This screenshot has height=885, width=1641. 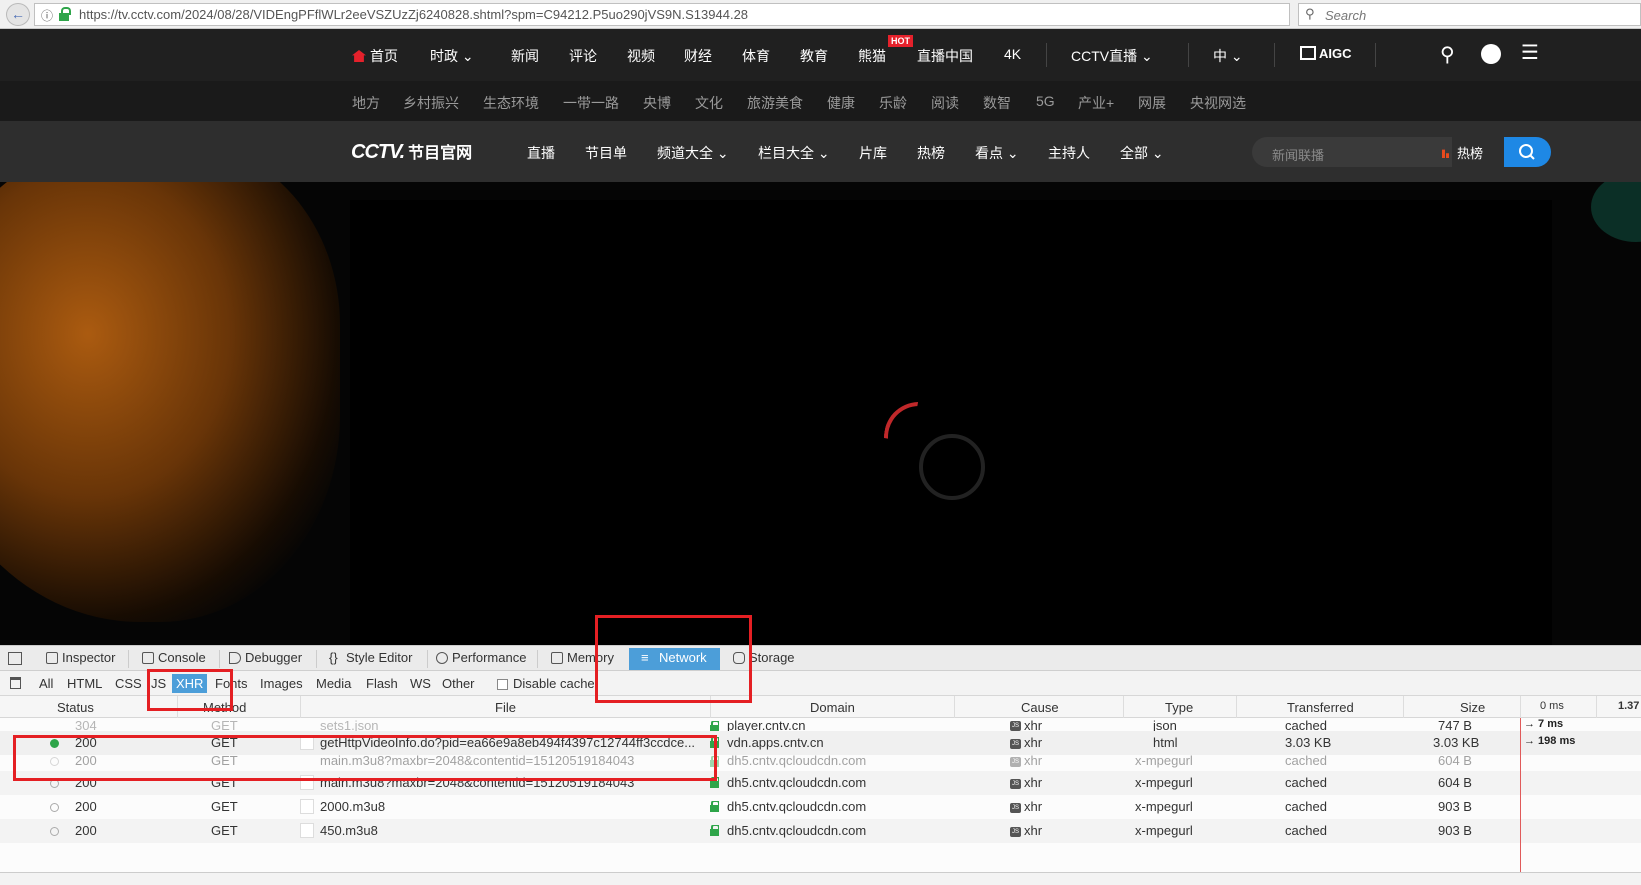 I want to click on filter-media: Media, so click(x=333, y=683).